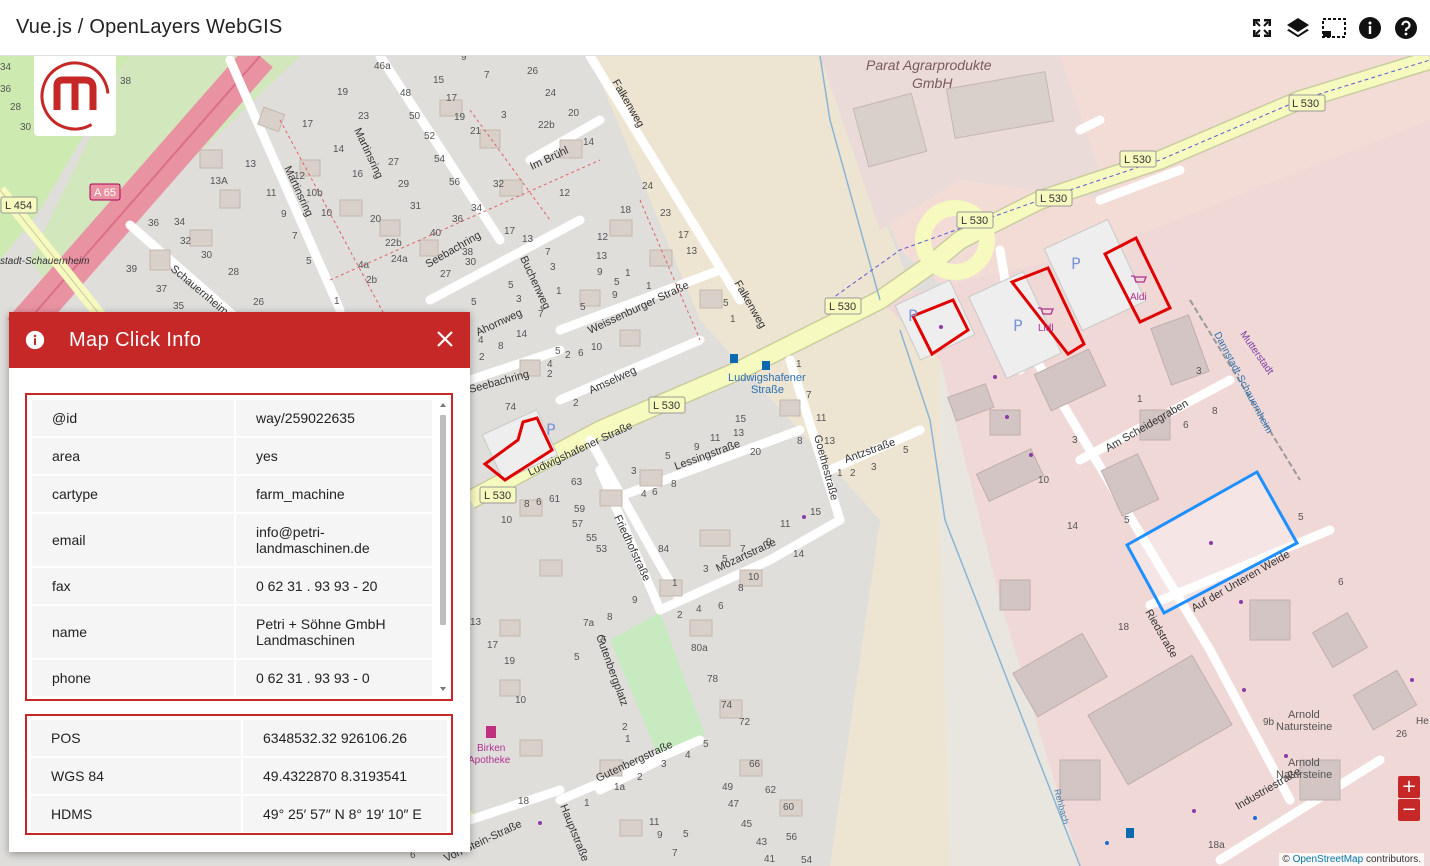 The height and width of the screenshot is (866, 1430). What do you see at coordinates (932, 83) in the screenshot?
I see `map-label-company2: GmbH` at bounding box center [932, 83].